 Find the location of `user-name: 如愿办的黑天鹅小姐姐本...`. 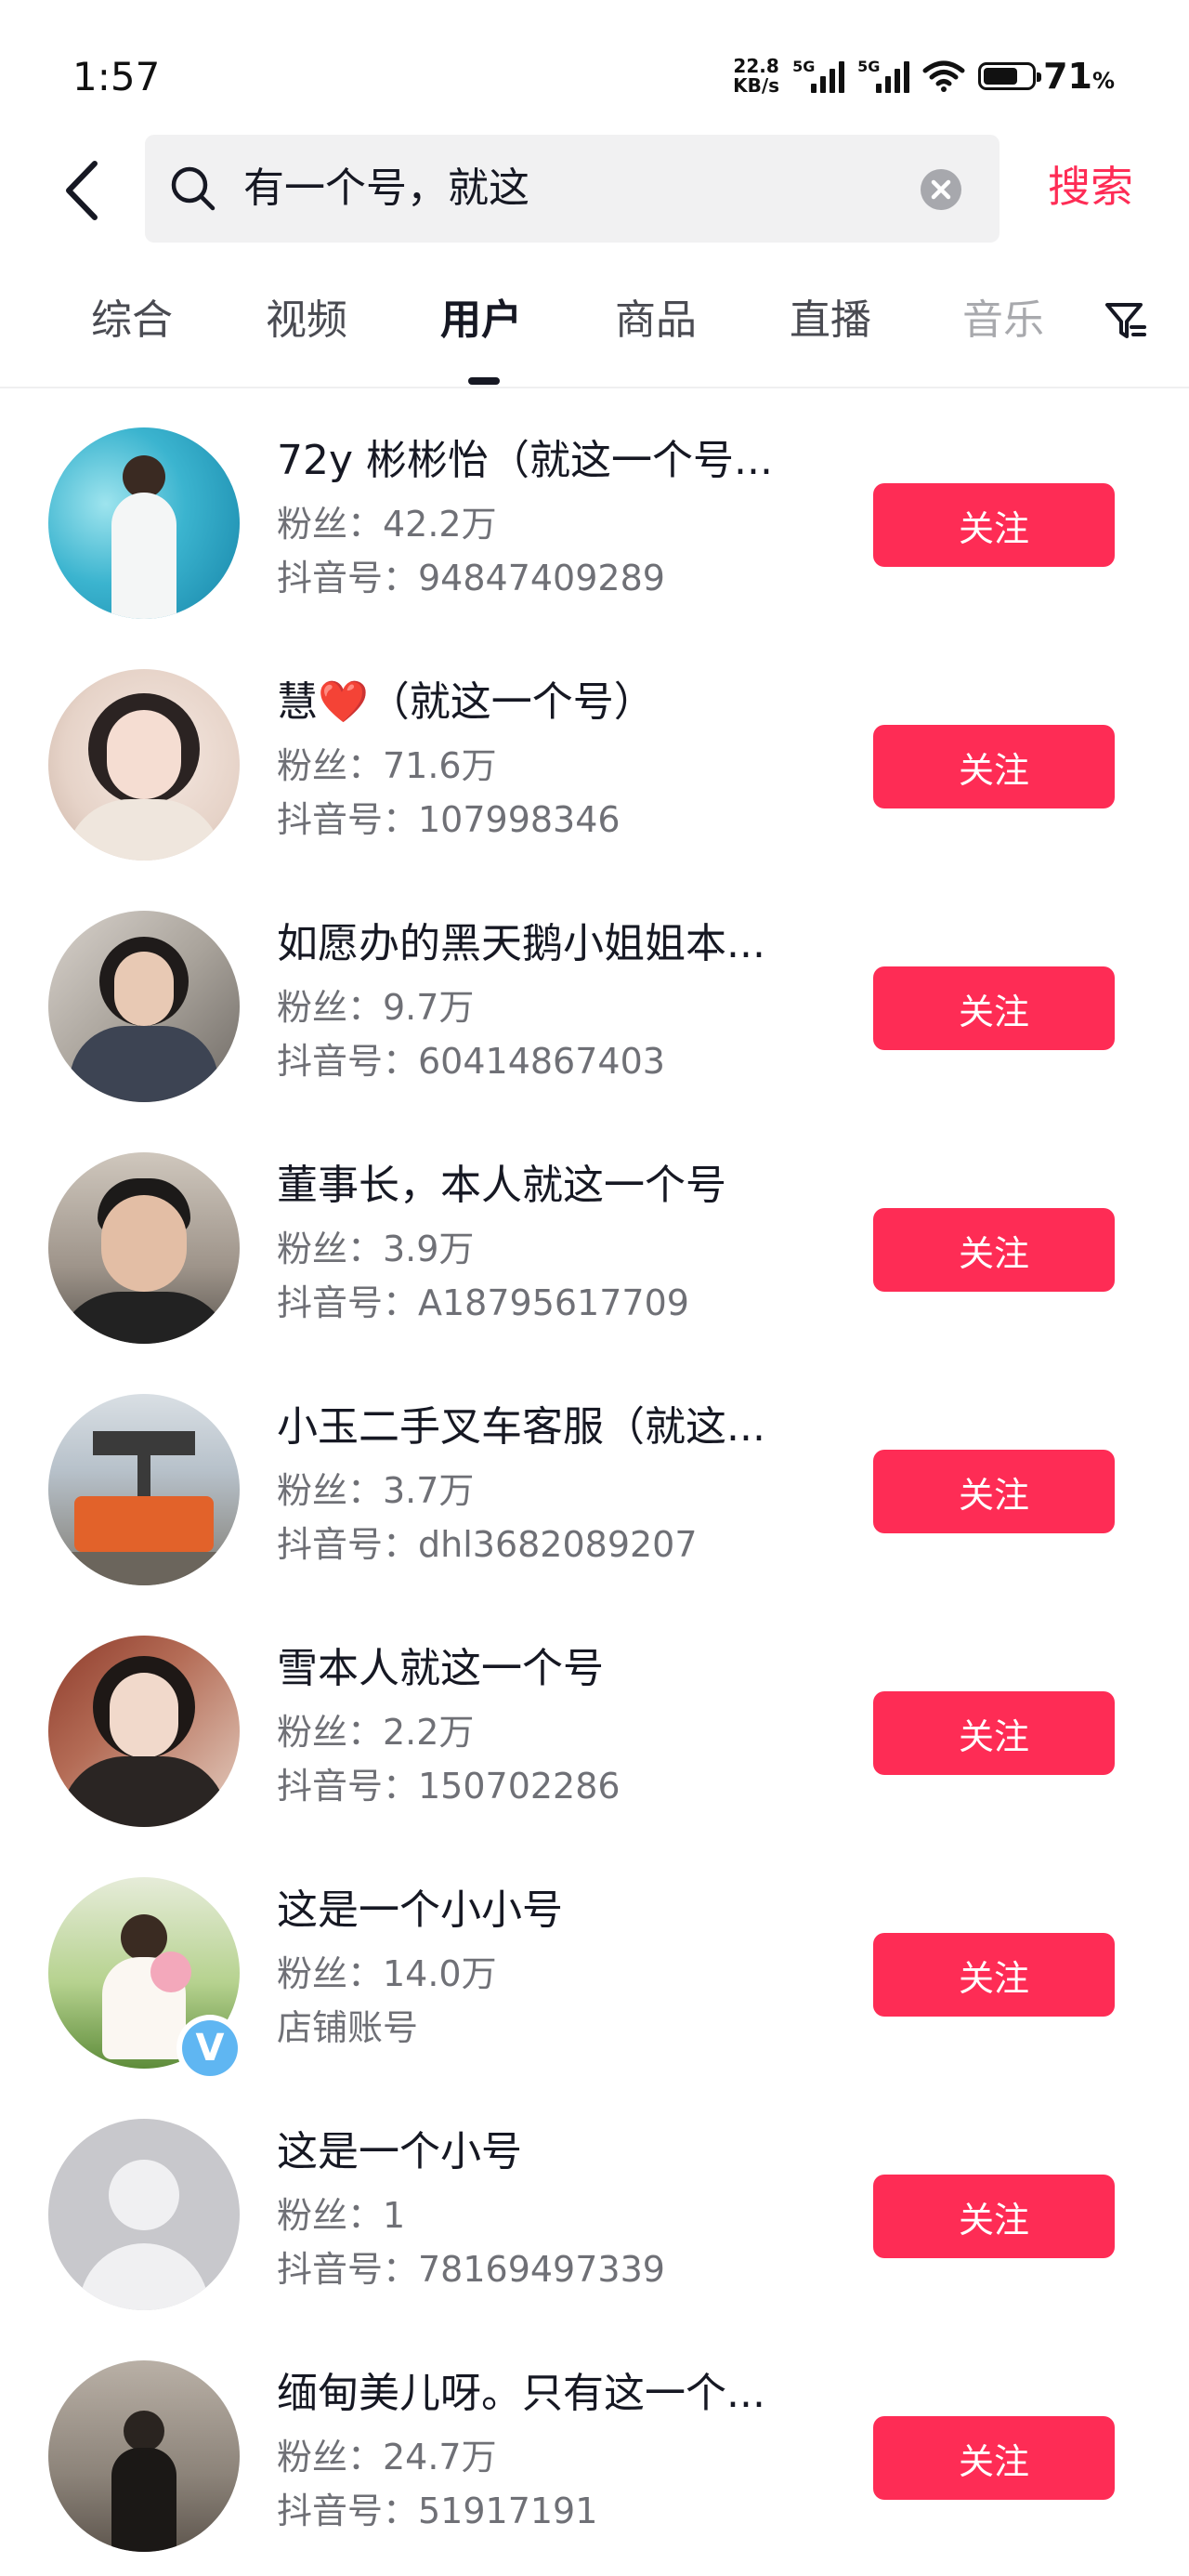

user-name: 如愿办的黑天鹅小姐姐本... is located at coordinates (521, 943).